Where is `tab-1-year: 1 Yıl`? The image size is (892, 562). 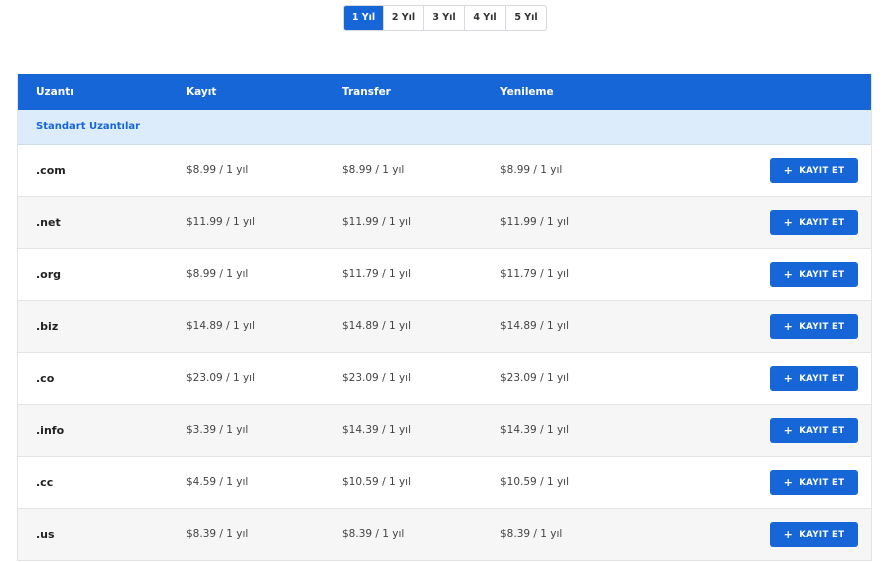 tab-1-year: 1 Yıl is located at coordinates (363, 18).